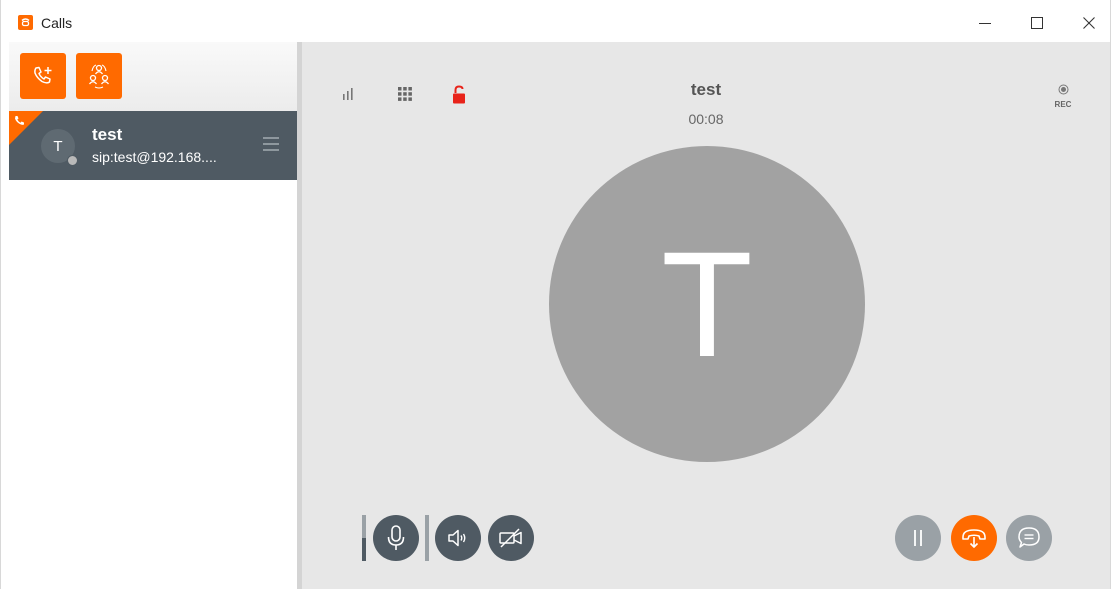 The height and width of the screenshot is (589, 1111). Describe the element at coordinates (19, 120) in the screenshot. I see `phone-icon` at that location.